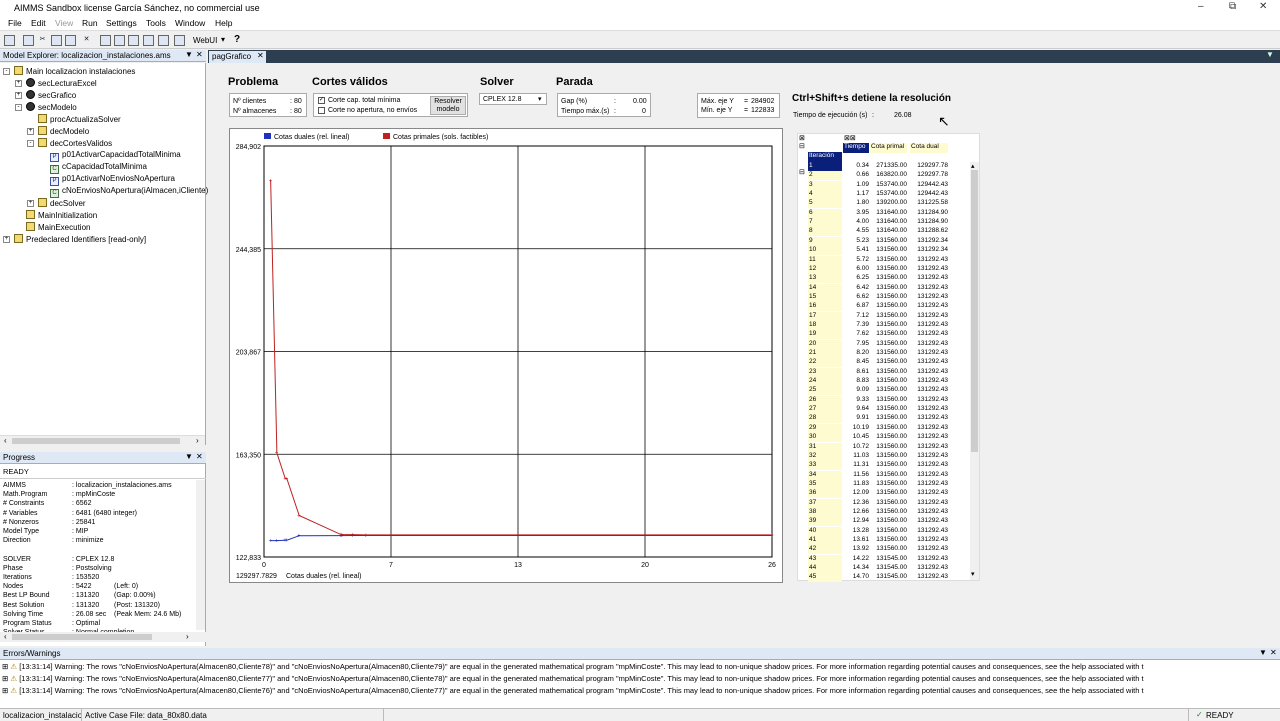 Image resolution: width=1280 pixels, height=721 pixels. What do you see at coordinates (42, 40) in the screenshot?
I see `cut-icon: ✂` at bounding box center [42, 40].